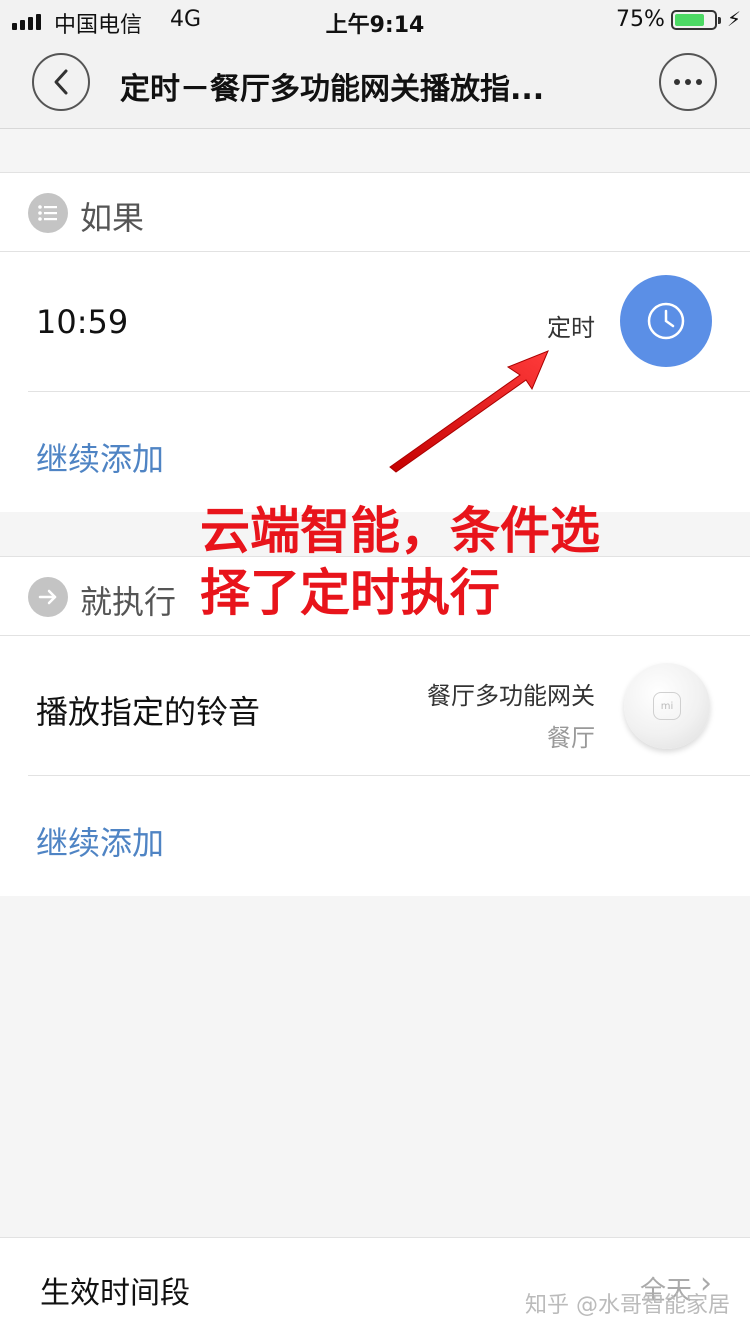  Describe the element at coordinates (375, 836) in the screenshot. I see `then-add-row: 继续添加` at that location.